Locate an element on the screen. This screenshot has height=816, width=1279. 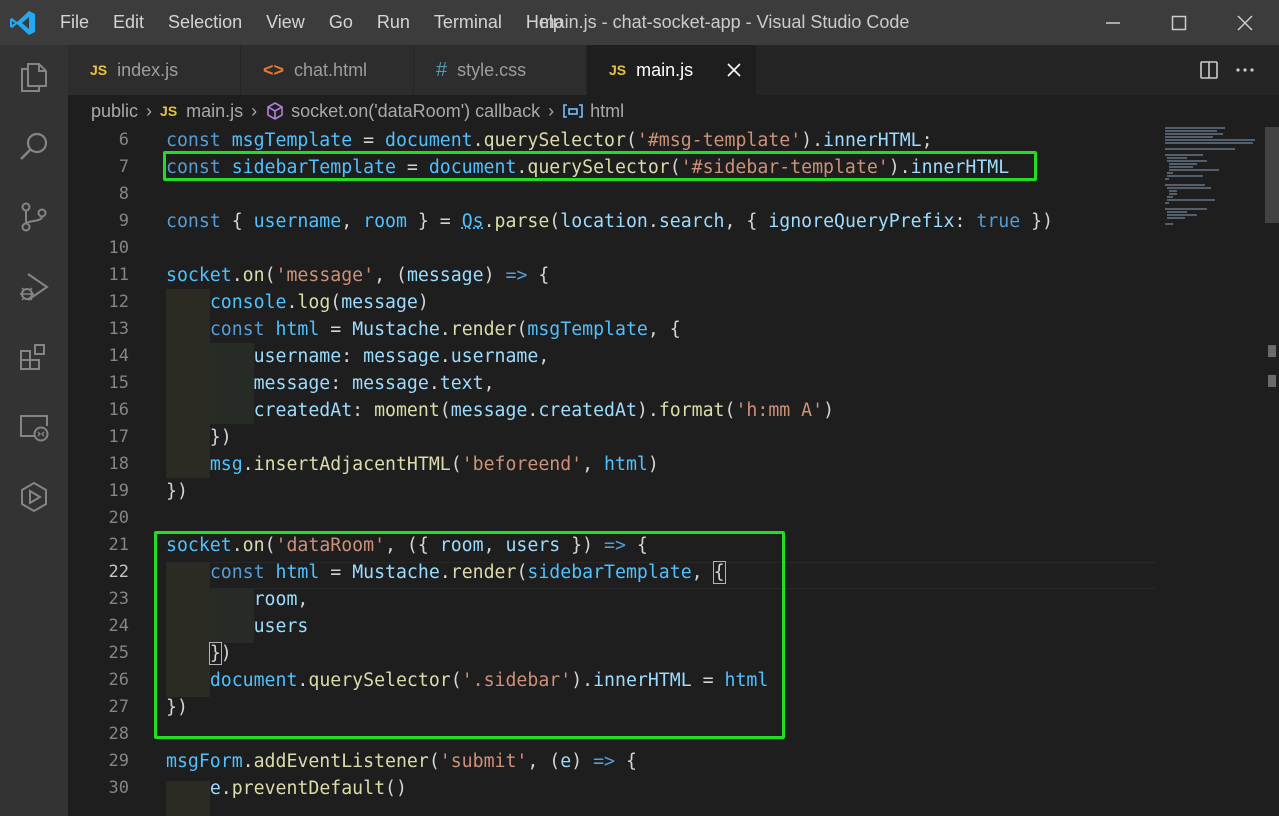
code-line: 20 is located at coordinates (618, 518).